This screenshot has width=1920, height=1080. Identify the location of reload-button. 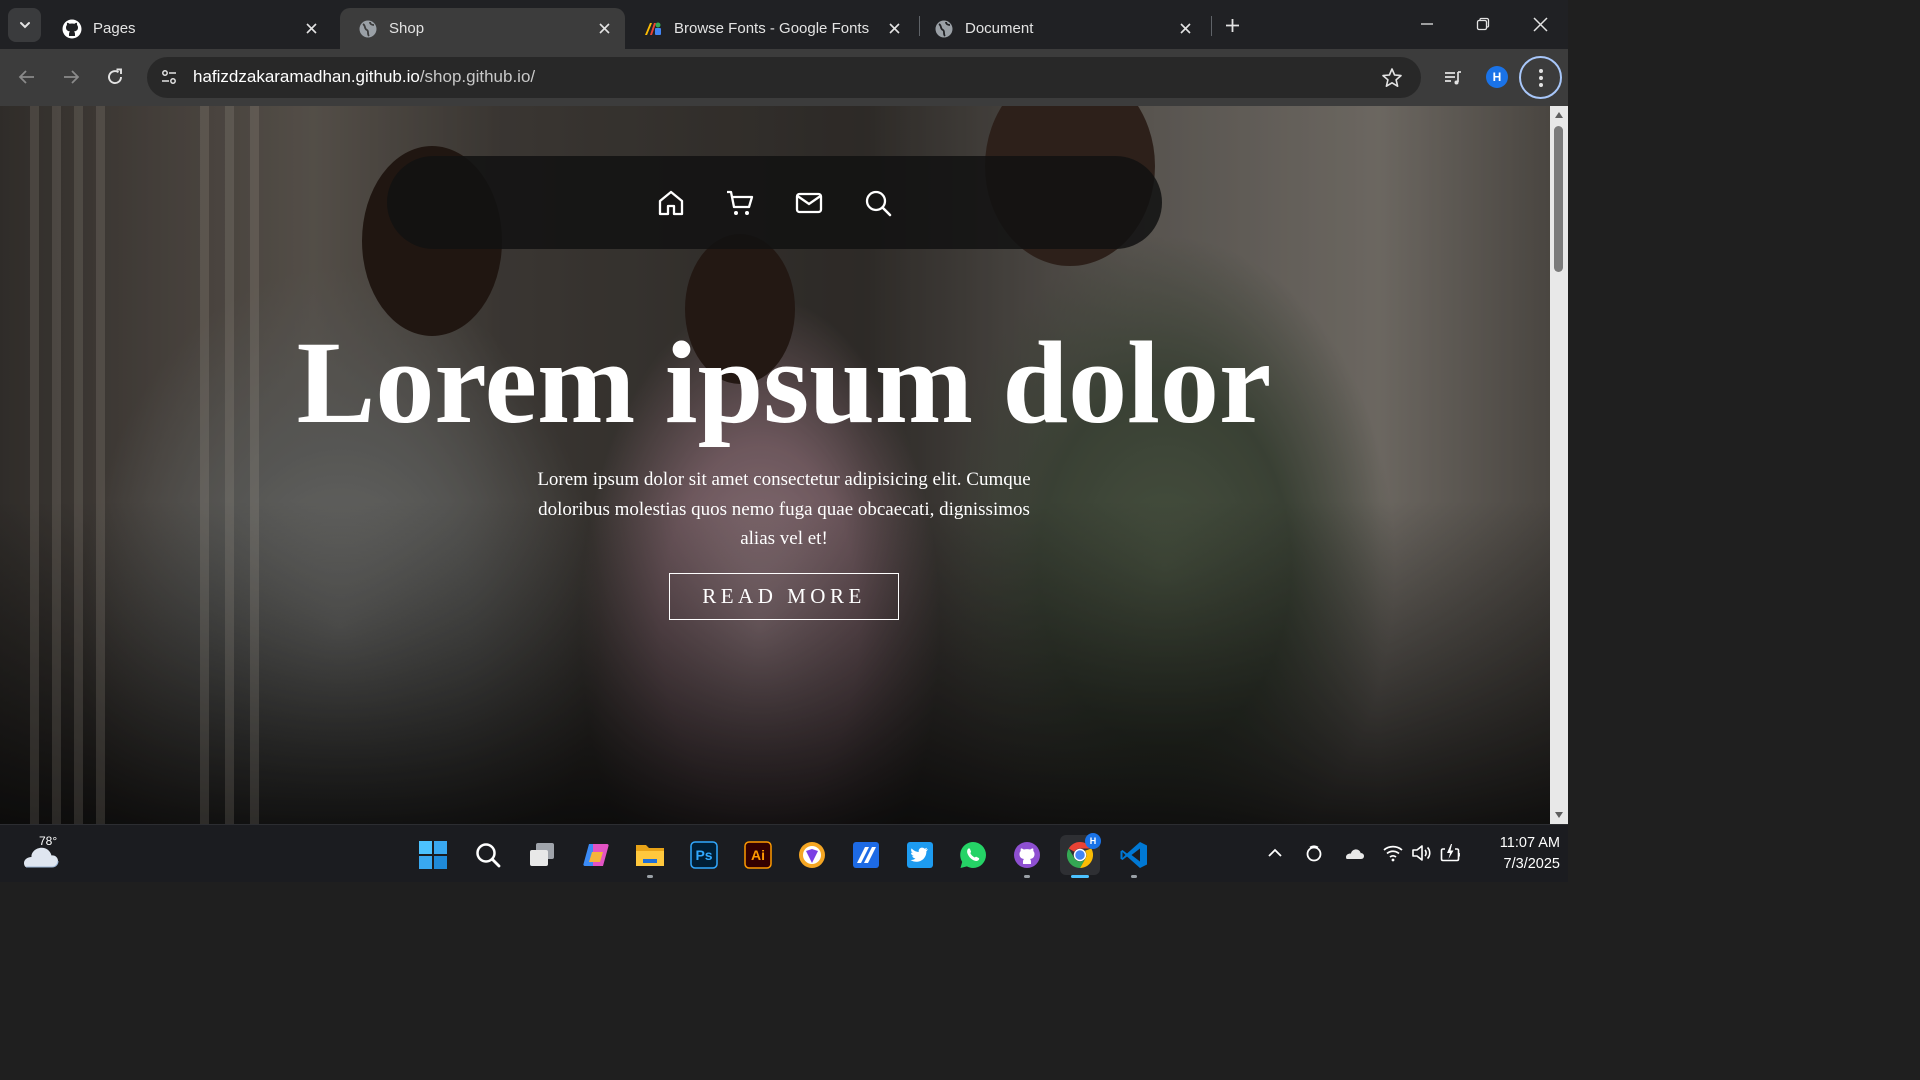
(115, 77).